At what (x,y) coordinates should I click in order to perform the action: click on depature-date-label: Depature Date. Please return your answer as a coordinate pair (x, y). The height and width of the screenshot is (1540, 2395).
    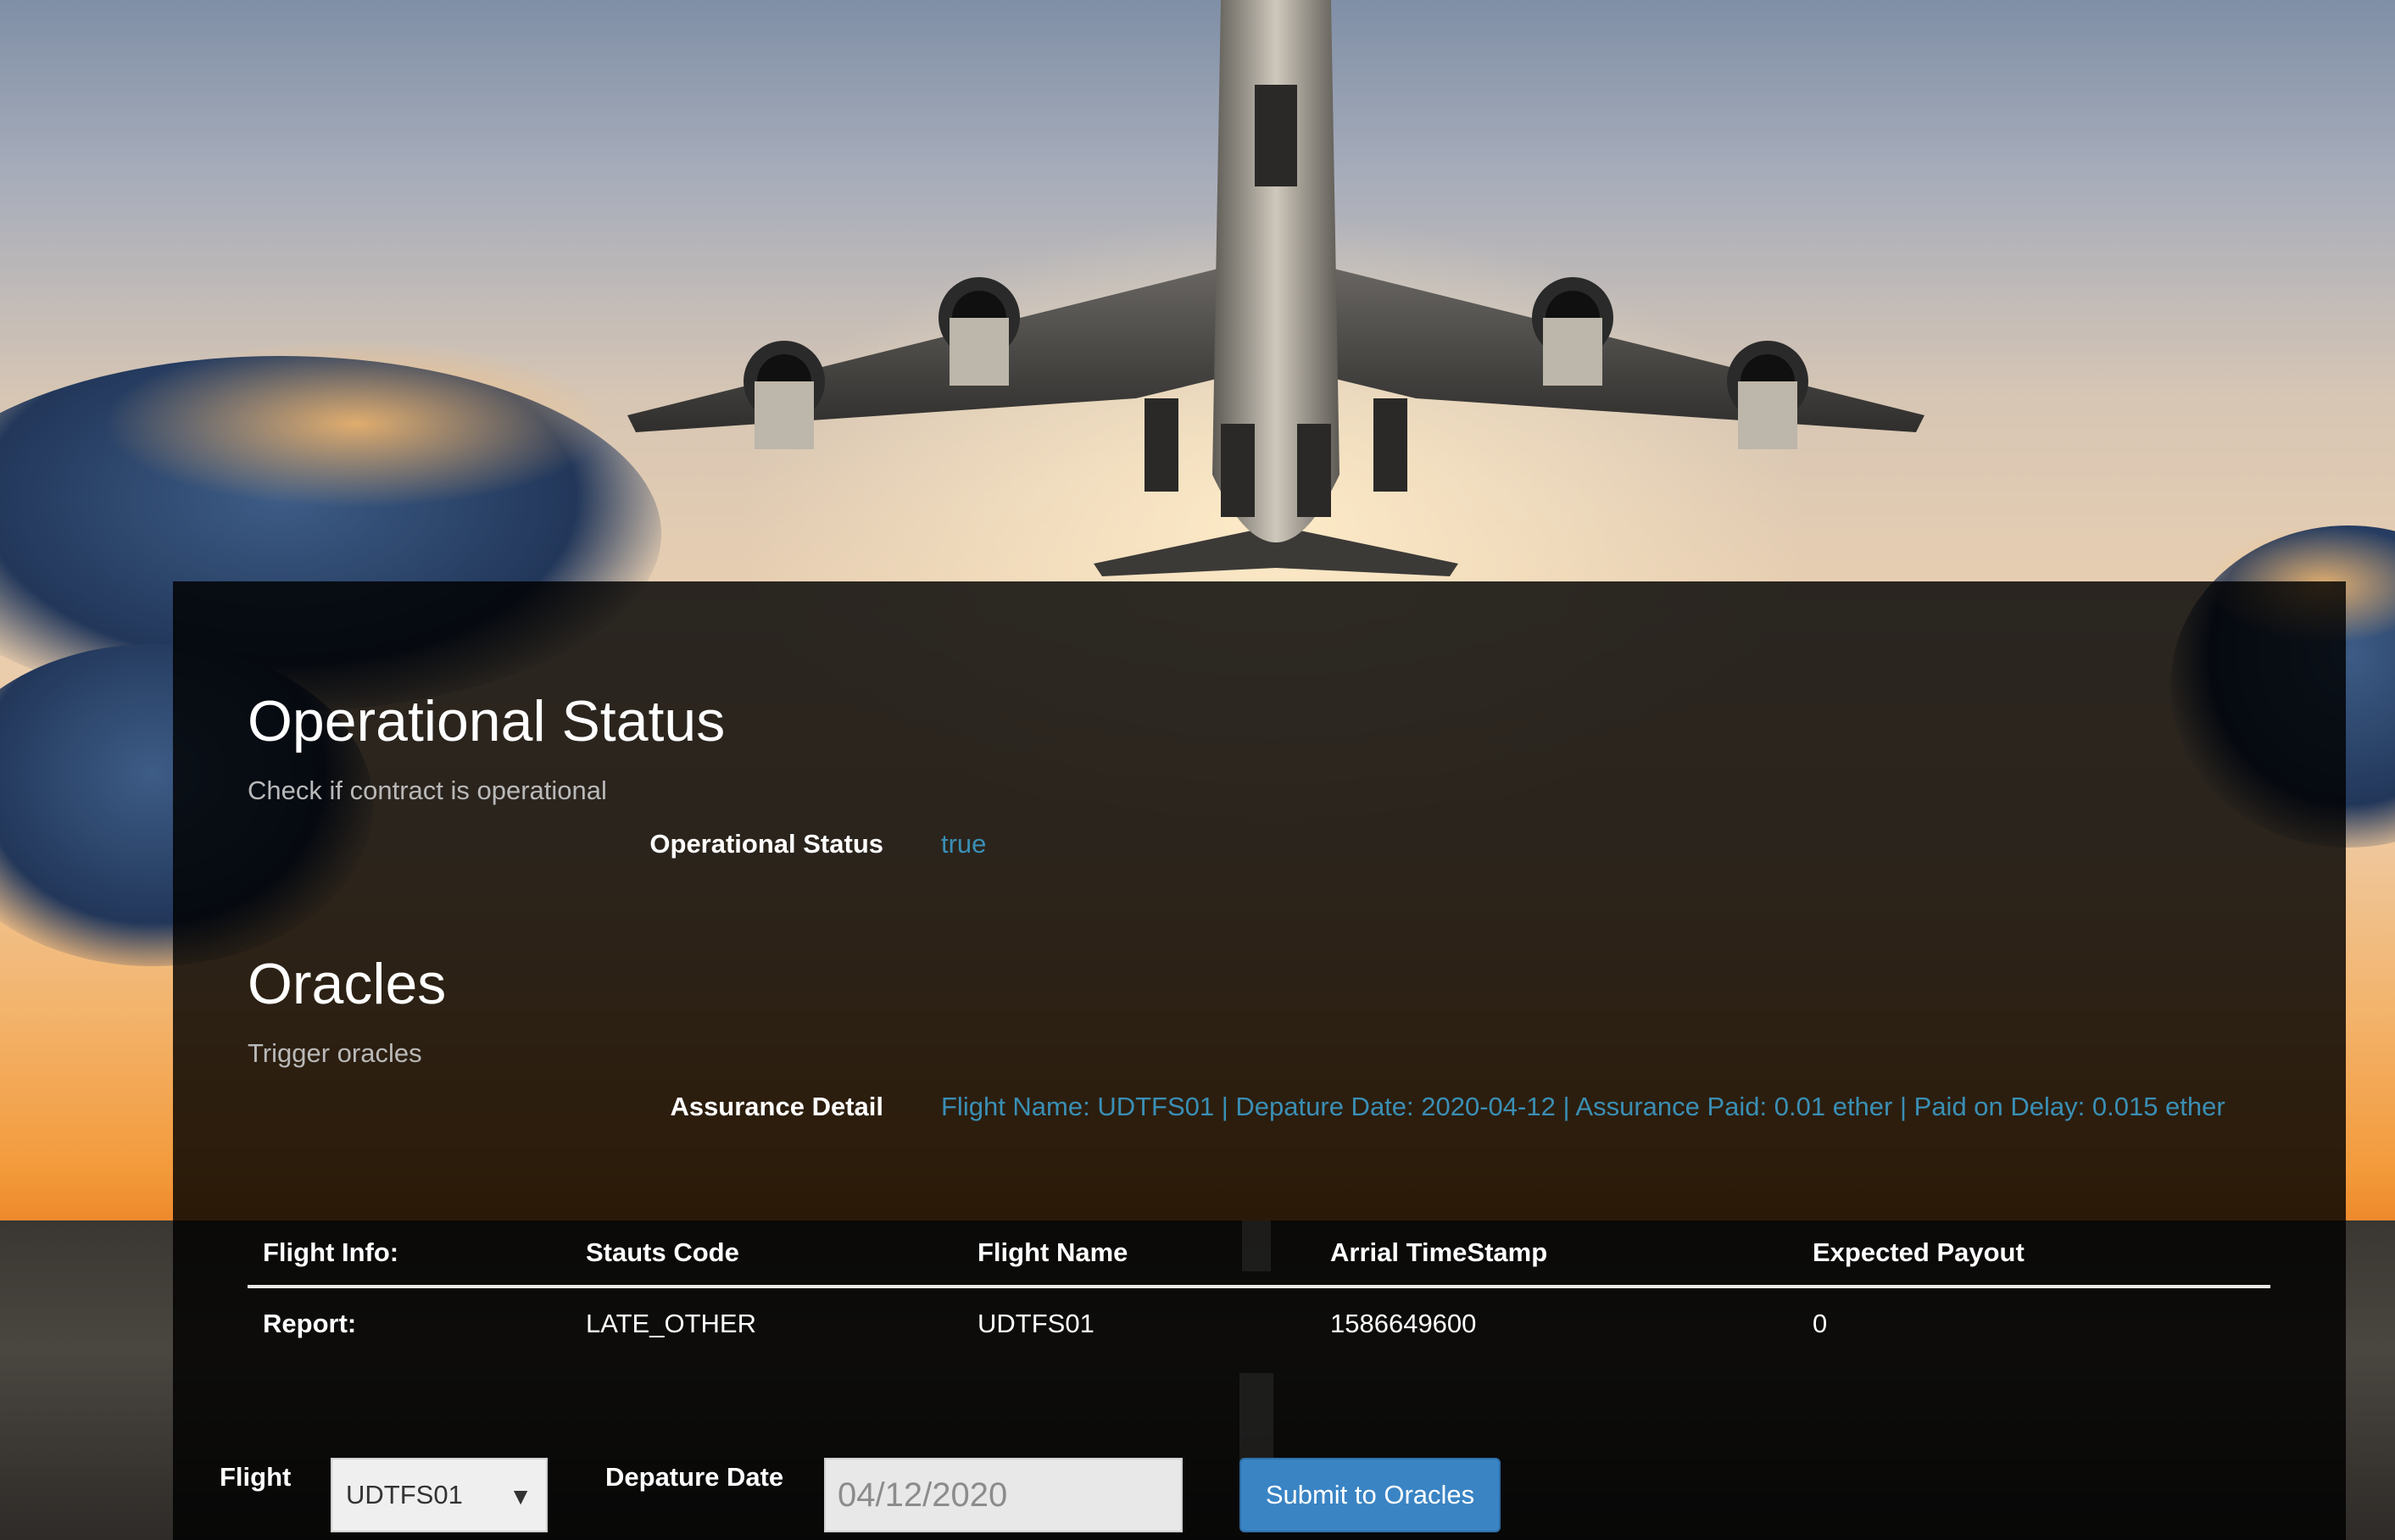
    Looking at the image, I should click on (694, 1477).